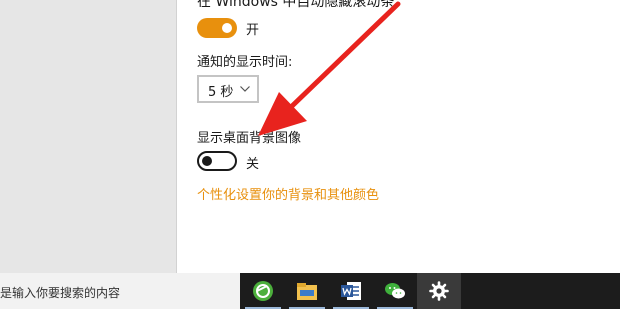  I want to click on background-image-toggle, so click(217, 161).